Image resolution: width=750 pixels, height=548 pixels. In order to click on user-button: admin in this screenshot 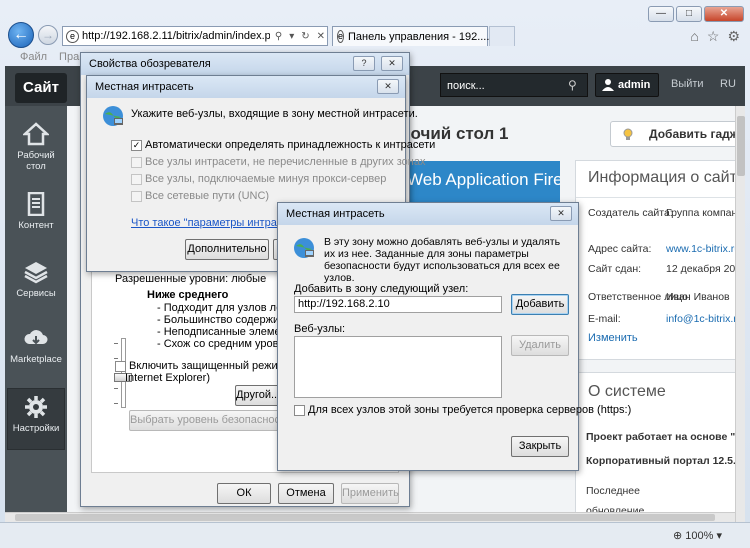, I will do `click(627, 85)`.